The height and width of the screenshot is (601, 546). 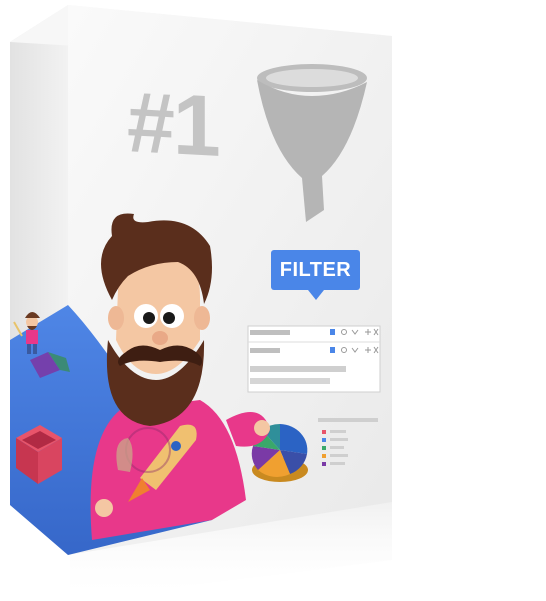 I want to click on rank-label: #1, so click(x=173, y=124).